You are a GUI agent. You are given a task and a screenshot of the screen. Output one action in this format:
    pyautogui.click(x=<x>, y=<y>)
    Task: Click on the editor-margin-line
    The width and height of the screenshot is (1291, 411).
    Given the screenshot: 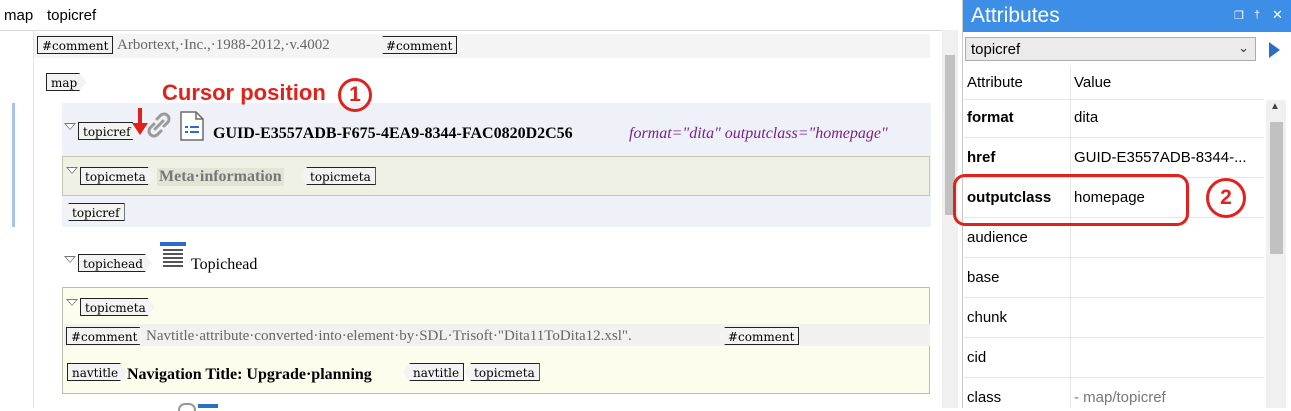 What is the action you would take?
    pyautogui.click(x=33, y=219)
    